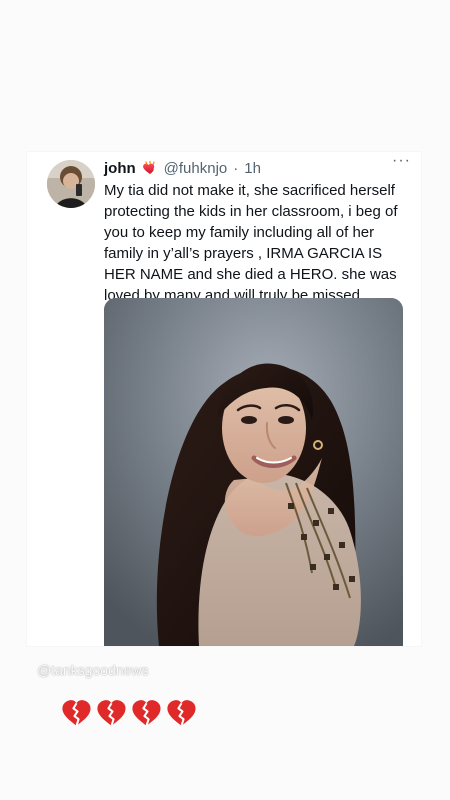 This screenshot has width=450, height=800. I want to click on display-name: john, so click(120, 168).